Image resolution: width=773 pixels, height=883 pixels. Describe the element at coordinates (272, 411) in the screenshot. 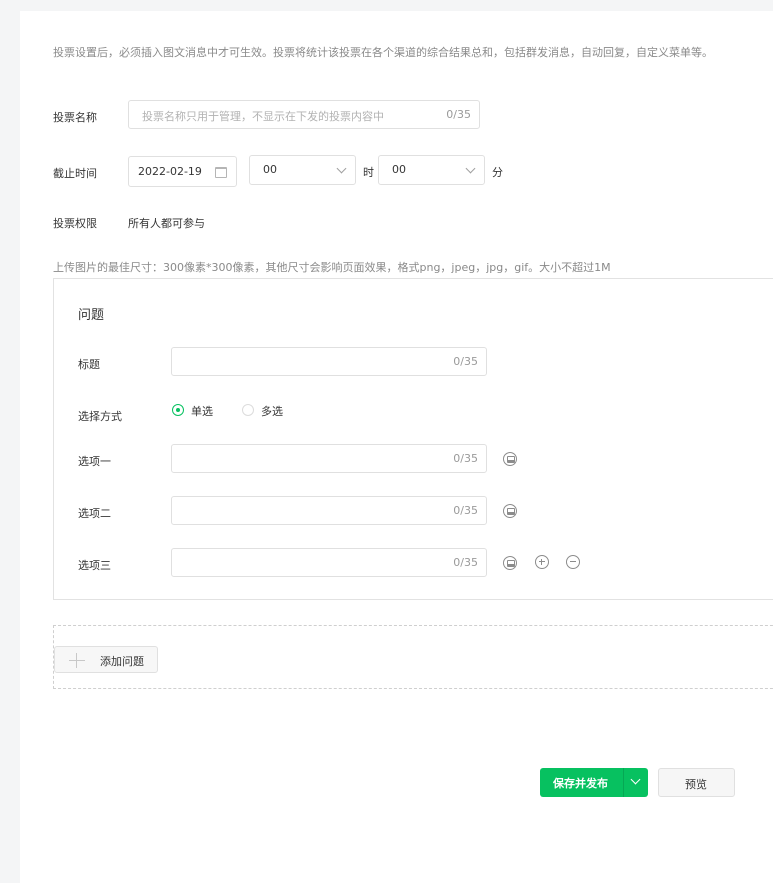

I see `multi-choice-label: 多选` at that location.